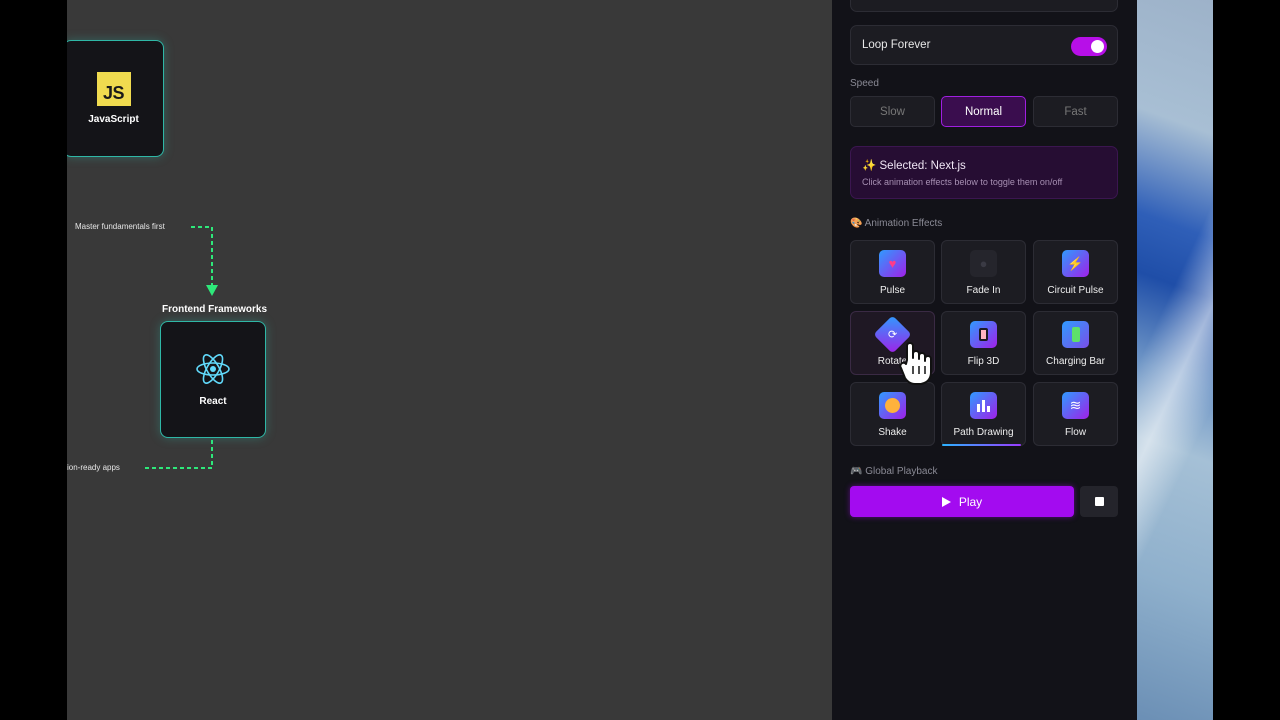 This screenshot has width=1280, height=720. What do you see at coordinates (892, 290) in the screenshot?
I see `effect-label: Pulse` at bounding box center [892, 290].